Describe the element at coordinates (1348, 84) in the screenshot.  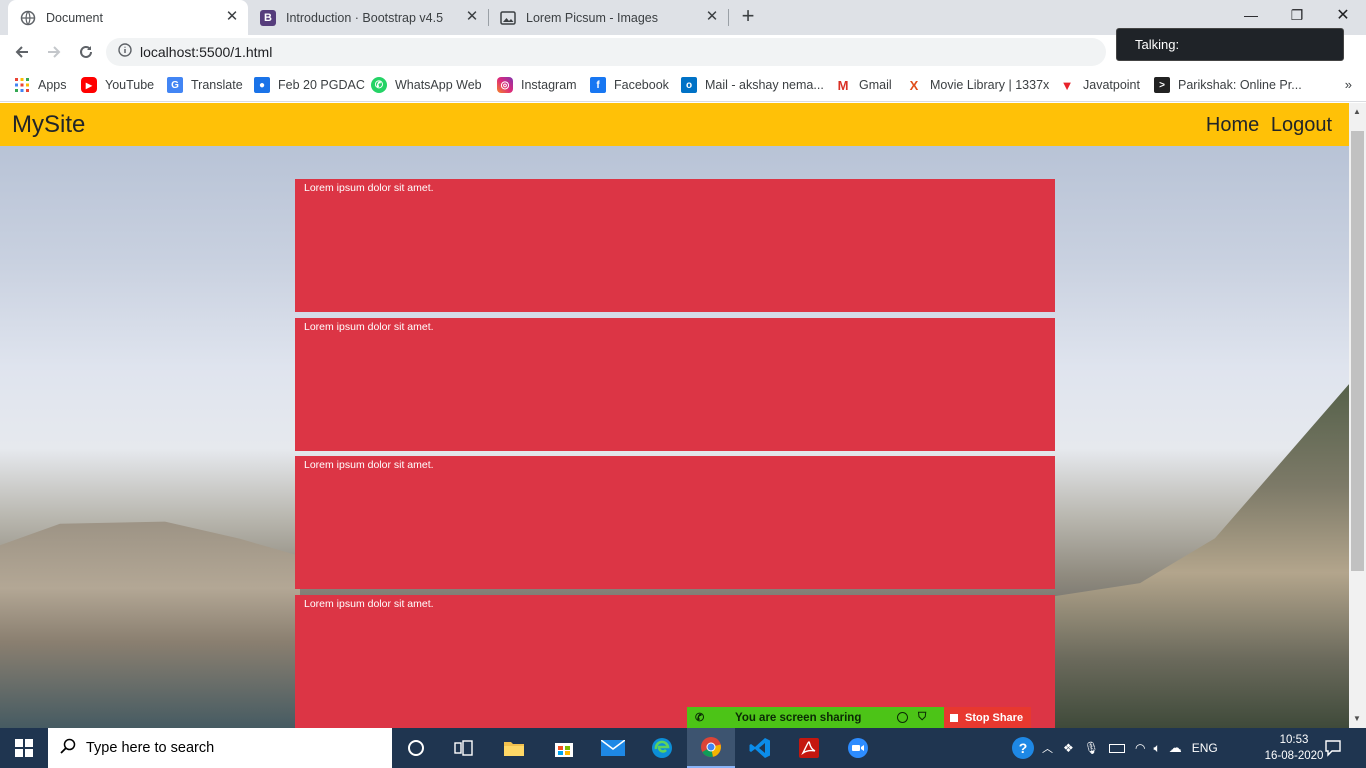
I see `more-bookmarks-icon: »` at that location.